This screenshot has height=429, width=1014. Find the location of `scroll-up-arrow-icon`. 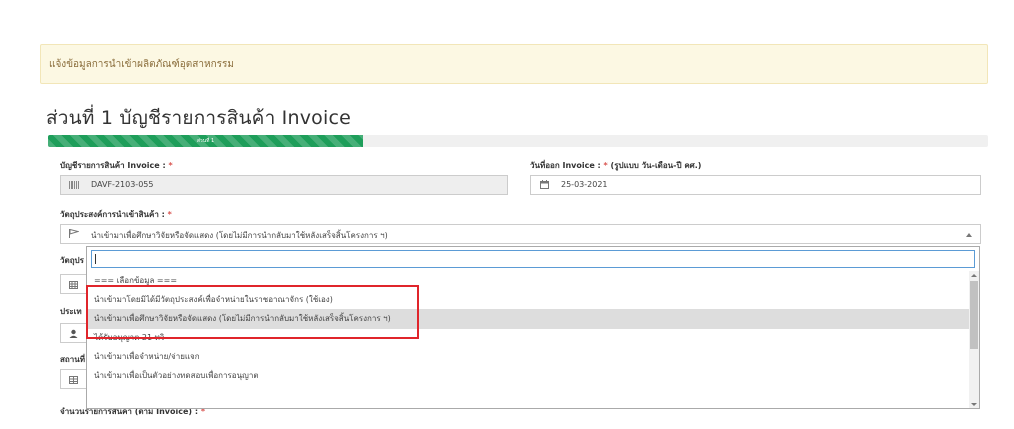

scroll-up-arrow-icon is located at coordinates (974, 275).